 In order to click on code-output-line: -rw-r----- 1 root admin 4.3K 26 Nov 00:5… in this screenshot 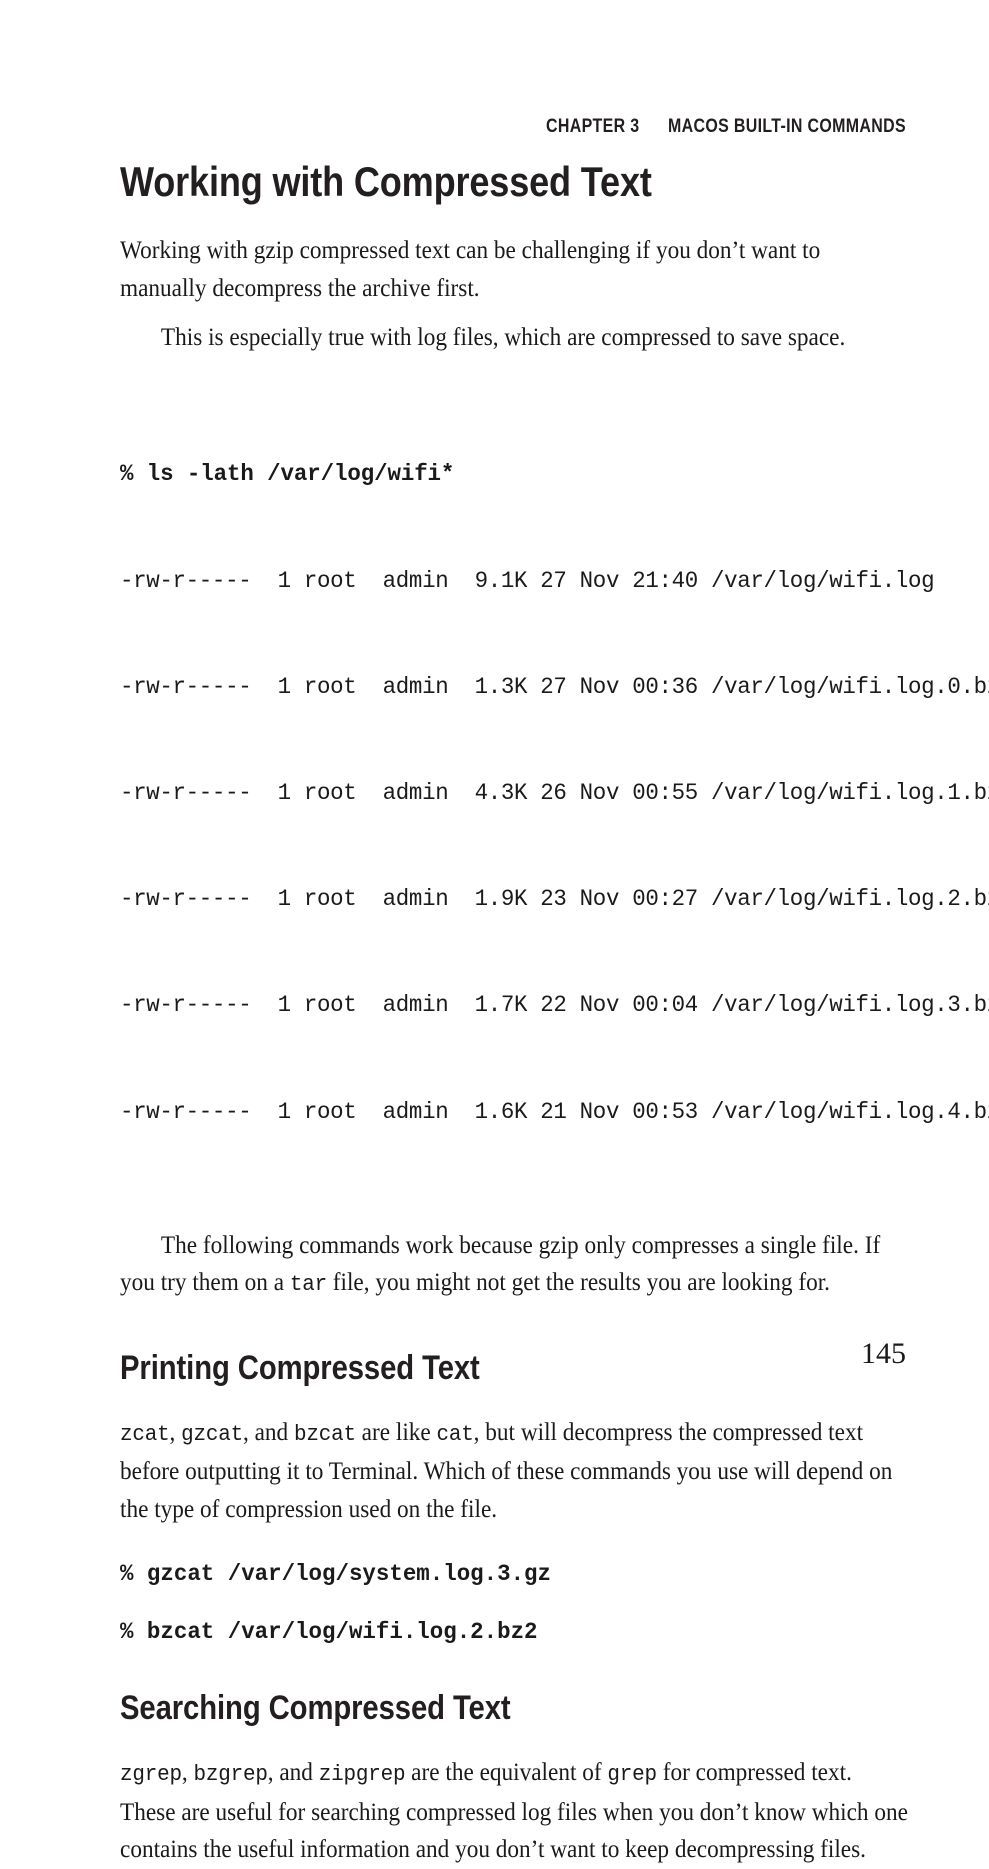, I will do `click(554, 793)`.